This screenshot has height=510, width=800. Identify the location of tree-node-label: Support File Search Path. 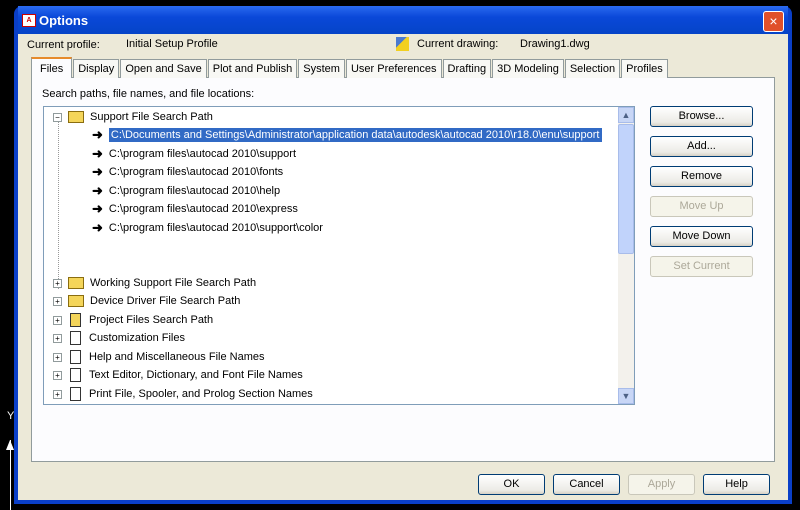
(151, 117).